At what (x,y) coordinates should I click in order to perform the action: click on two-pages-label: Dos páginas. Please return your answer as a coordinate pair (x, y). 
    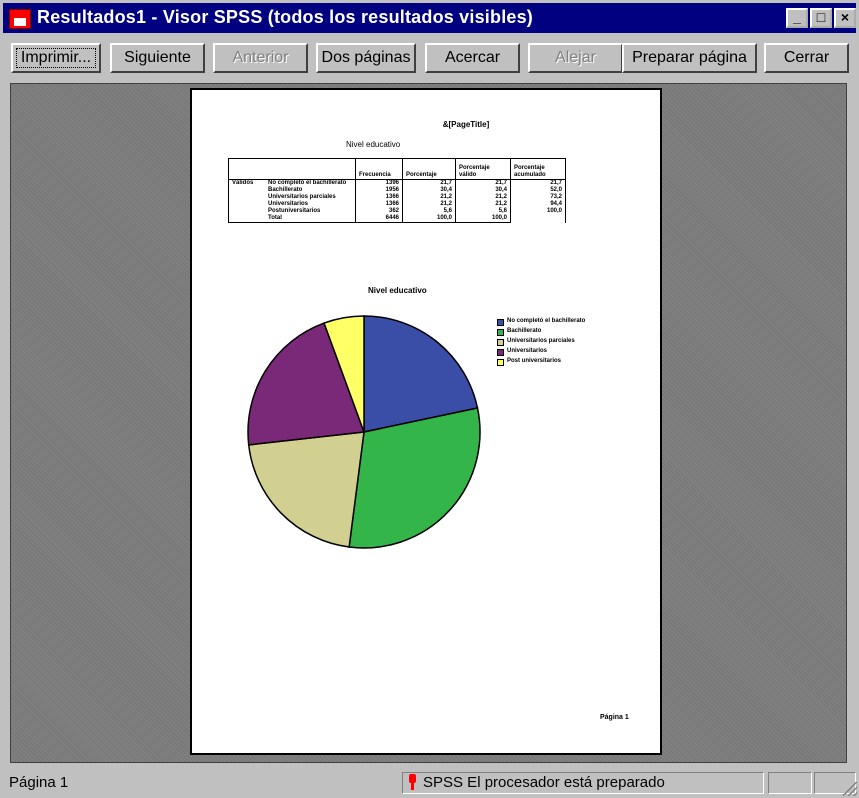
    Looking at the image, I should click on (366, 57).